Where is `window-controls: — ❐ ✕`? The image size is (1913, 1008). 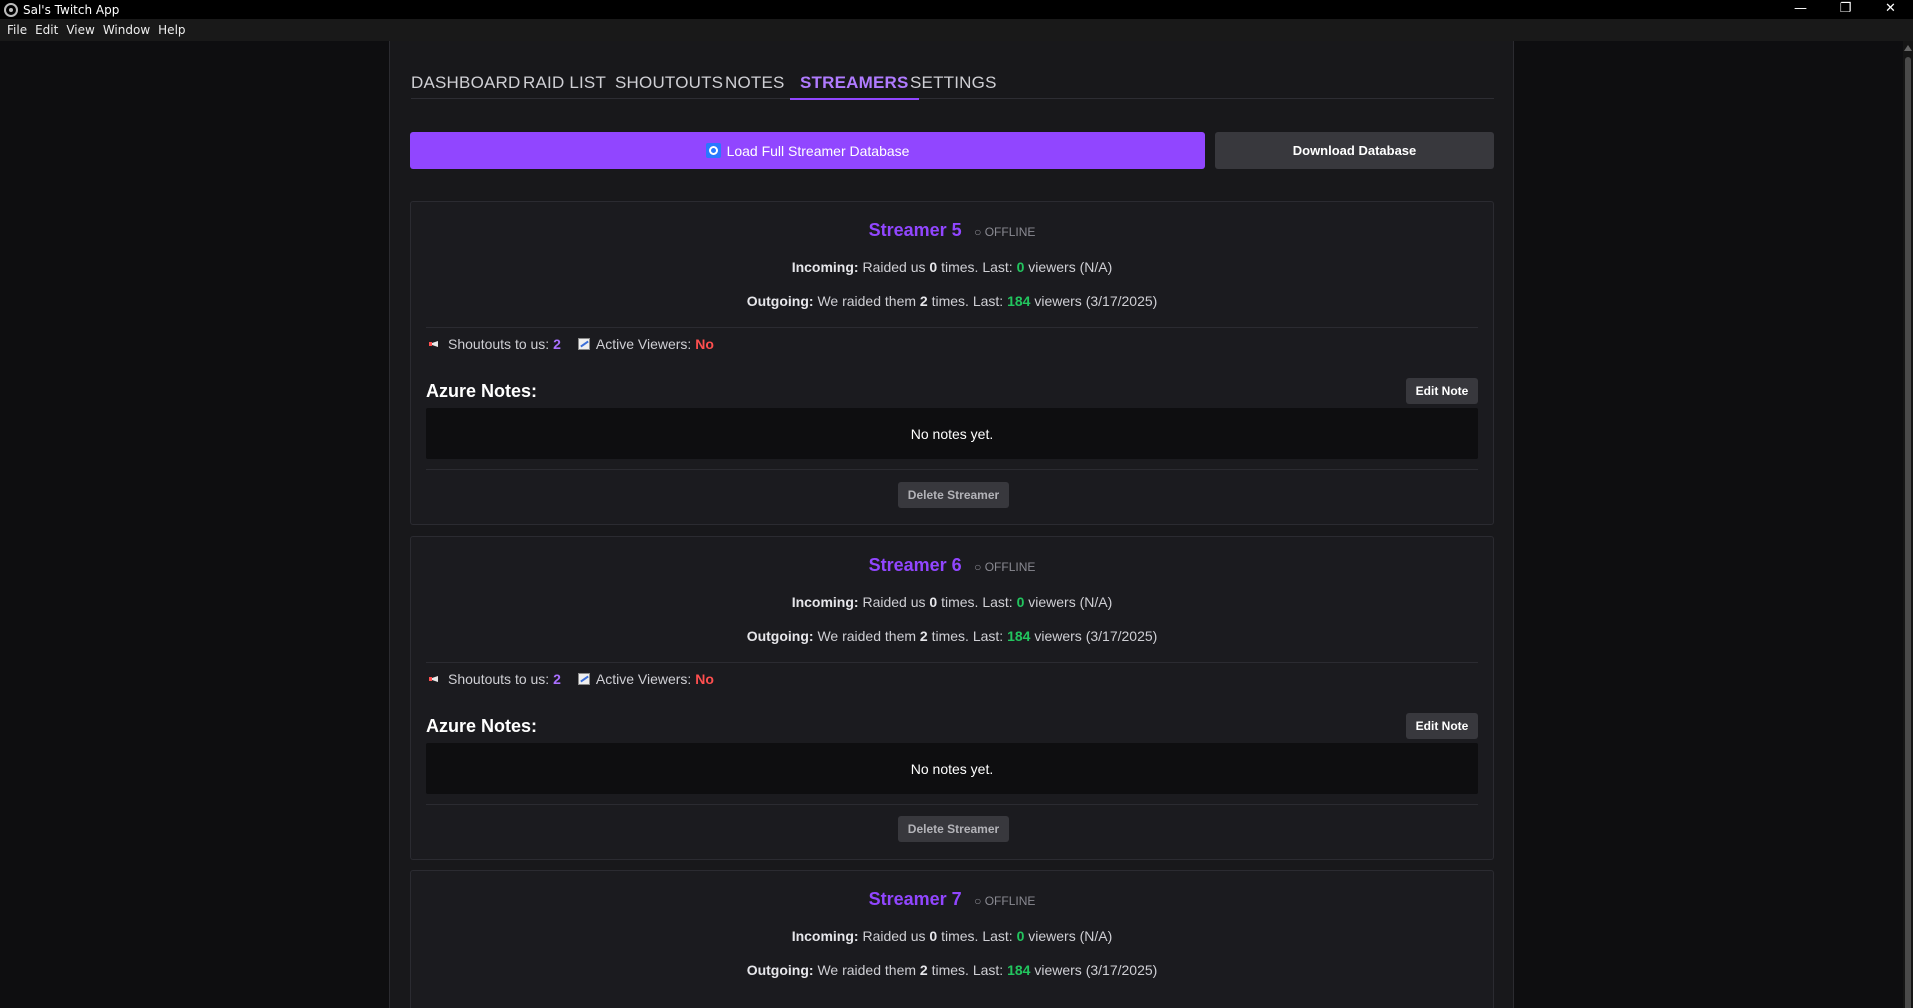 window-controls: — ❐ ✕ is located at coordinates (1845, 9).